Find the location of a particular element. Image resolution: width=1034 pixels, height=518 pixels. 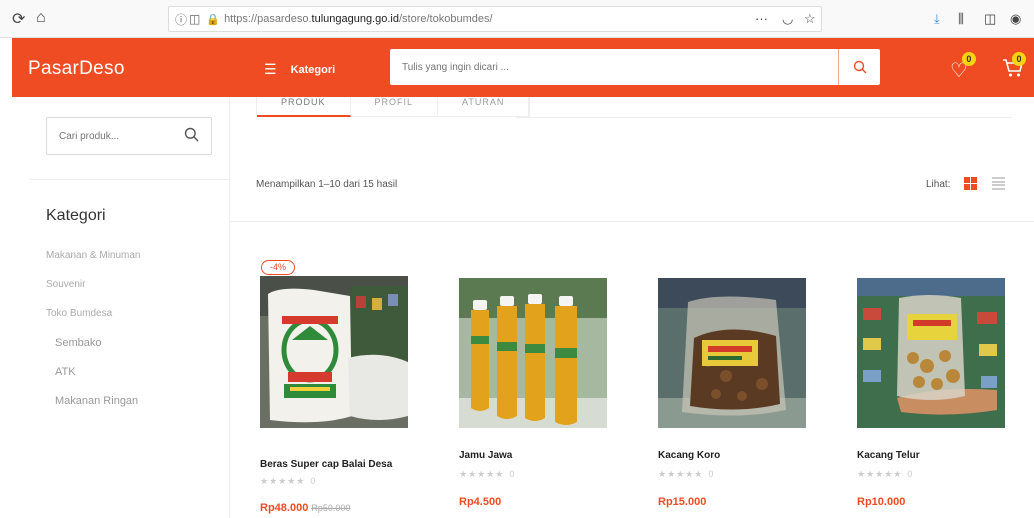

product-card: Kacang Telur ★★★★★ 0 Rp10.000 is located at coordinates (937, 397).